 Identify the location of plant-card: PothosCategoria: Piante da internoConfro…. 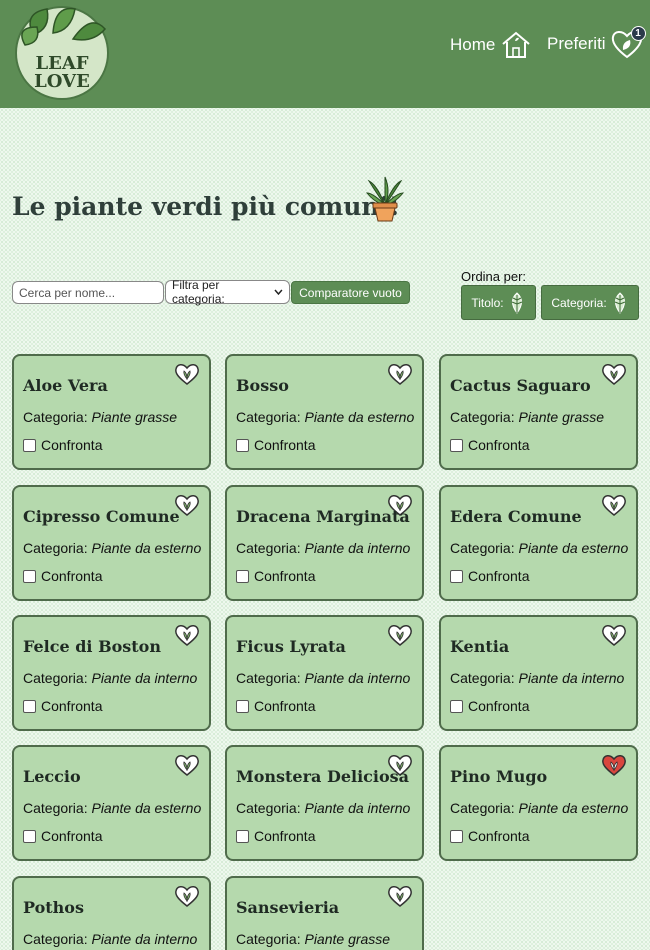
(111, 913).